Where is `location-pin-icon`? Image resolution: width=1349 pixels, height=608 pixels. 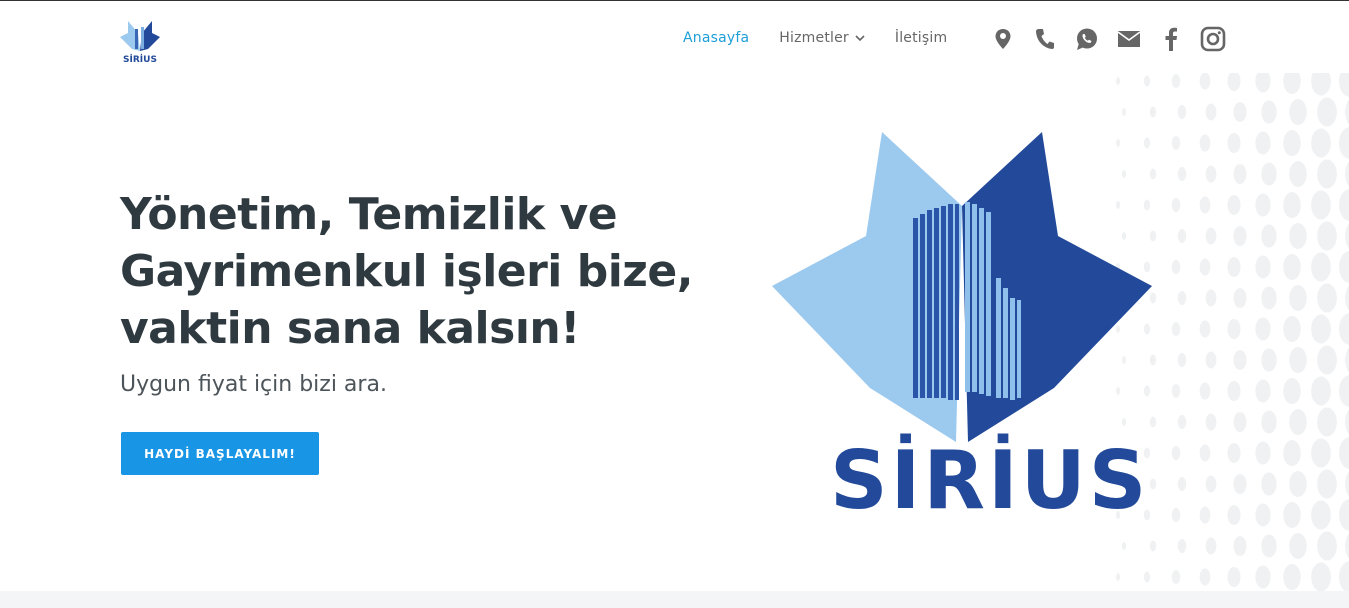 location-pin-icon is located at coordinates (1003, 39).